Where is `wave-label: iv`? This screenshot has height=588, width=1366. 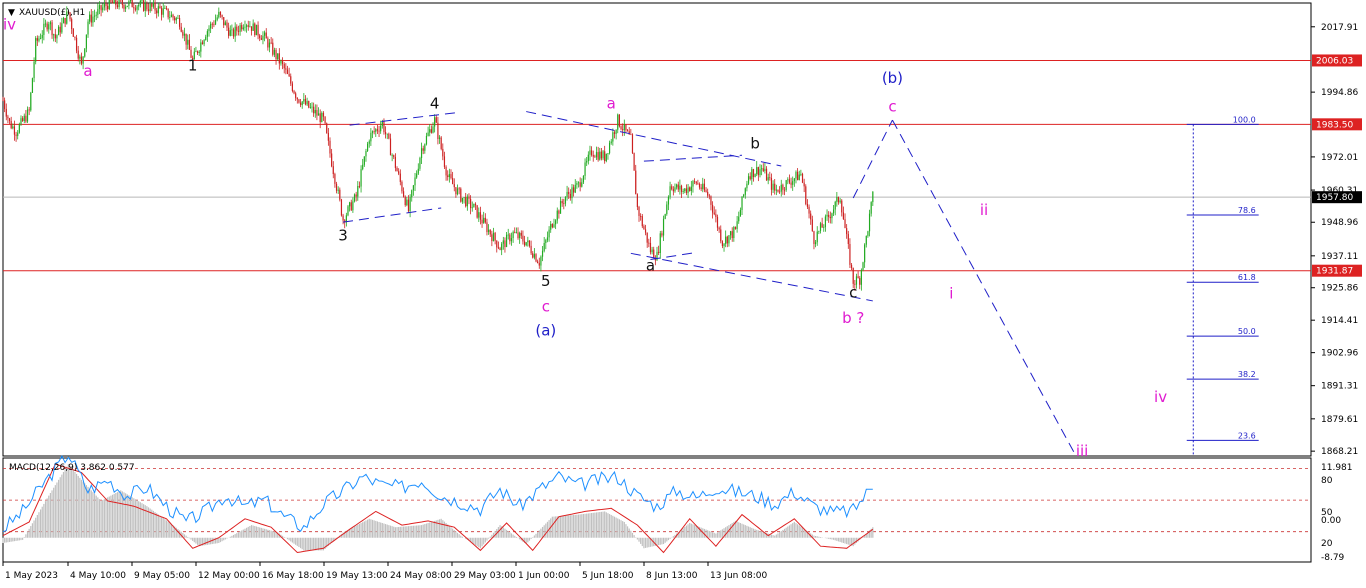
wave-label: iv is located at coordinates (1160, 397).